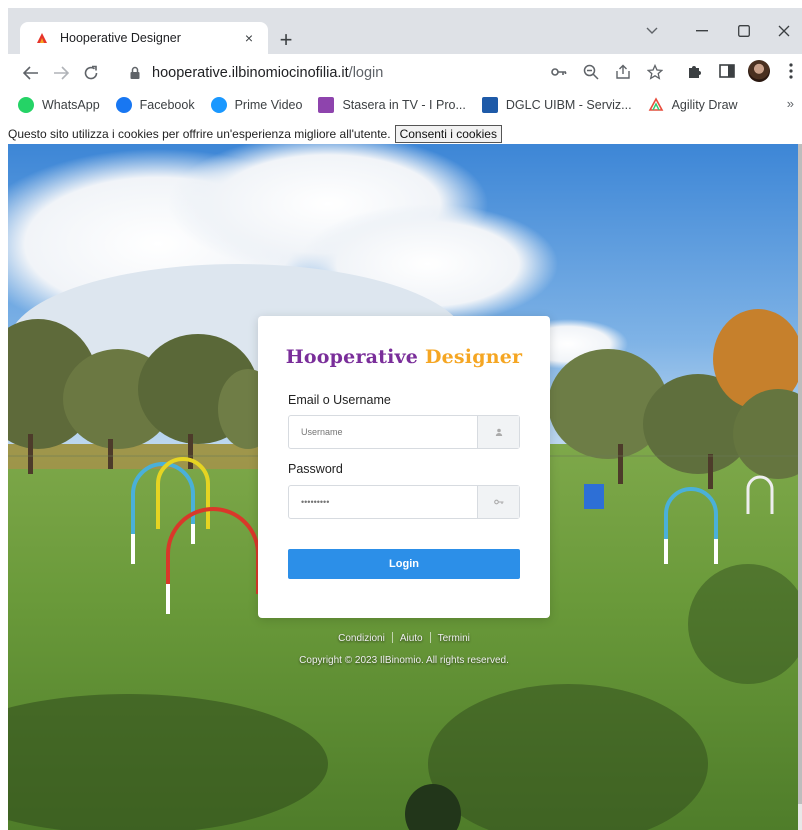 This screenshot has height=830, width=802. I want to click on bookmark-agility-draw: Agility Draw, so click(693, 105).